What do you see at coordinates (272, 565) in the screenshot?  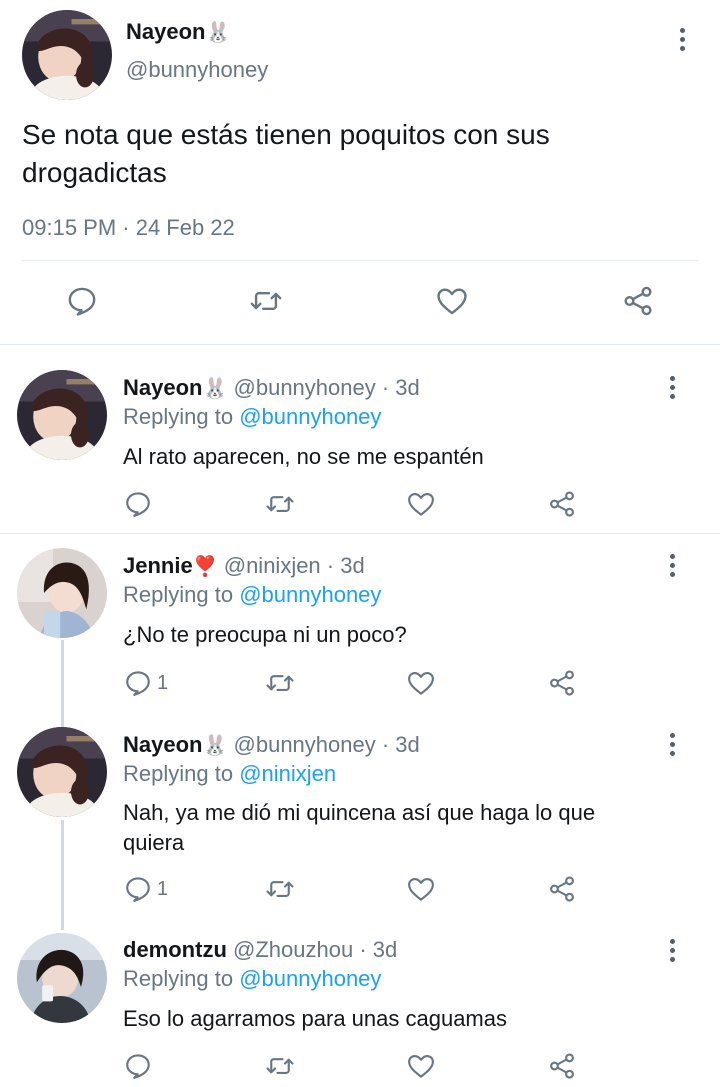 I see `author-handle: @ninixjen` at bounding box center [272, 565].